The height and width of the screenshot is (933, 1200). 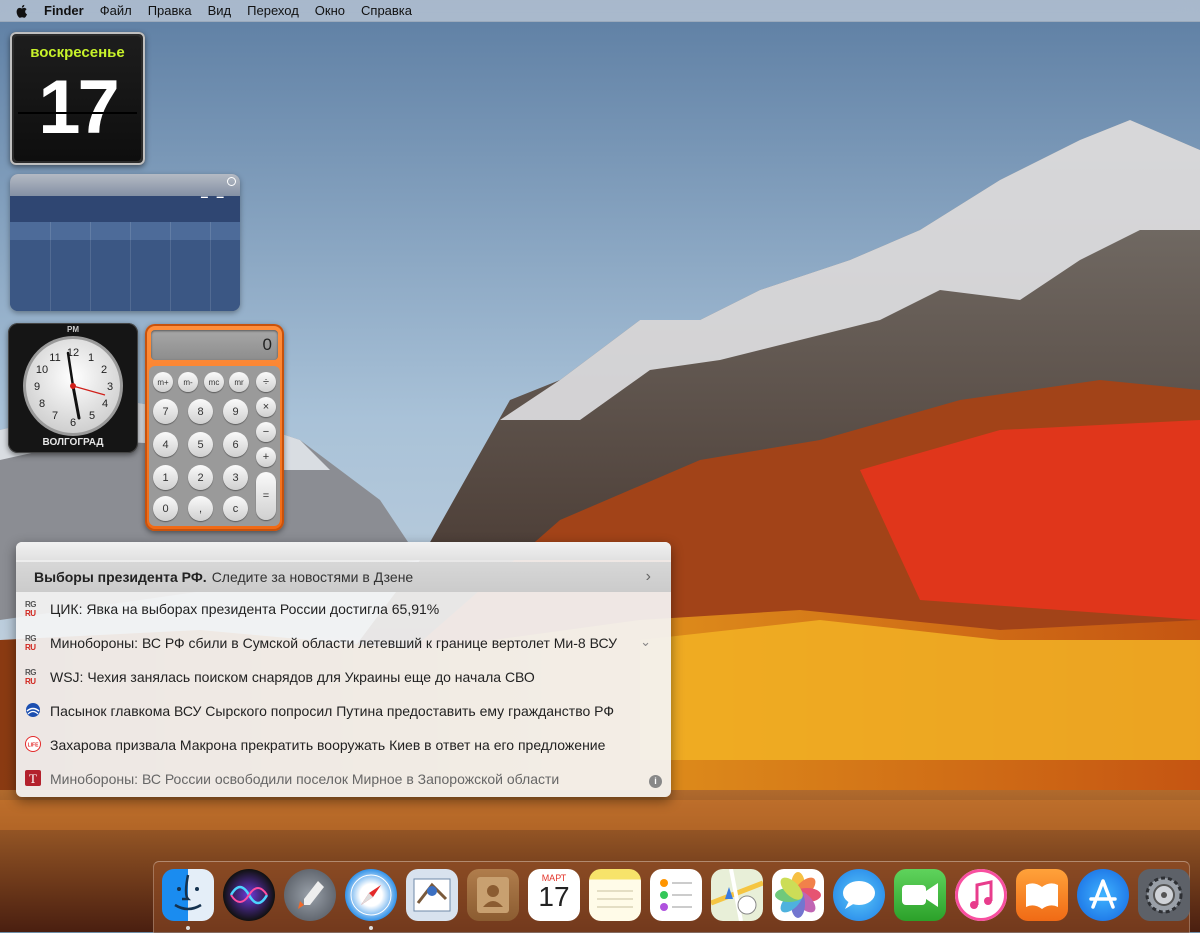 I want to click on ibooks-icon, so click(x=1042, y=895).